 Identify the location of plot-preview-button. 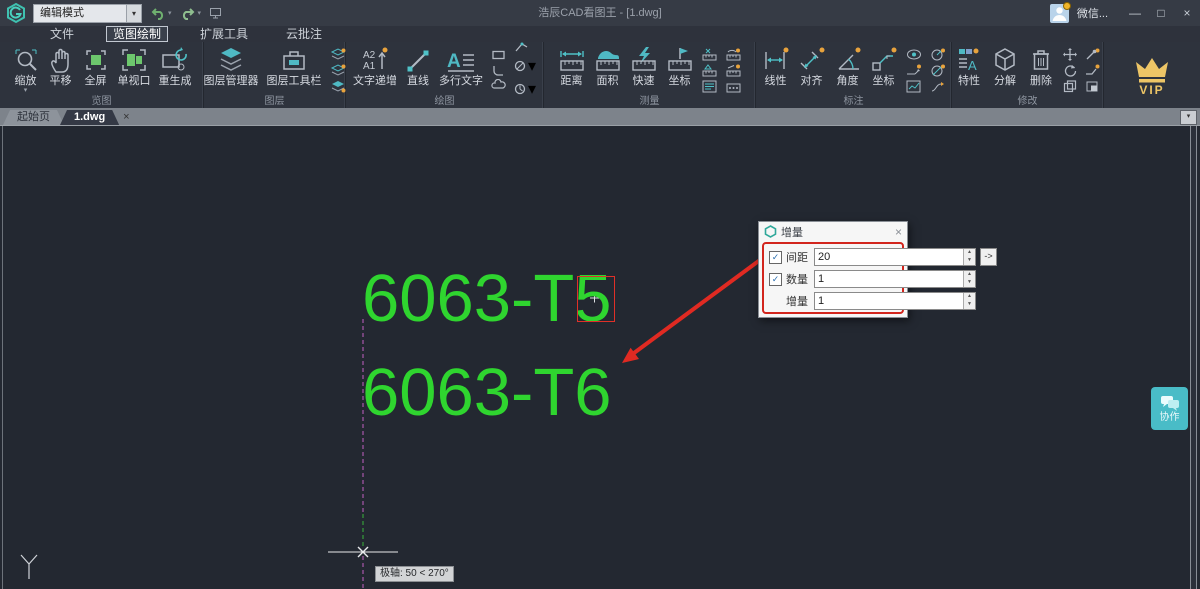
(215, 13).